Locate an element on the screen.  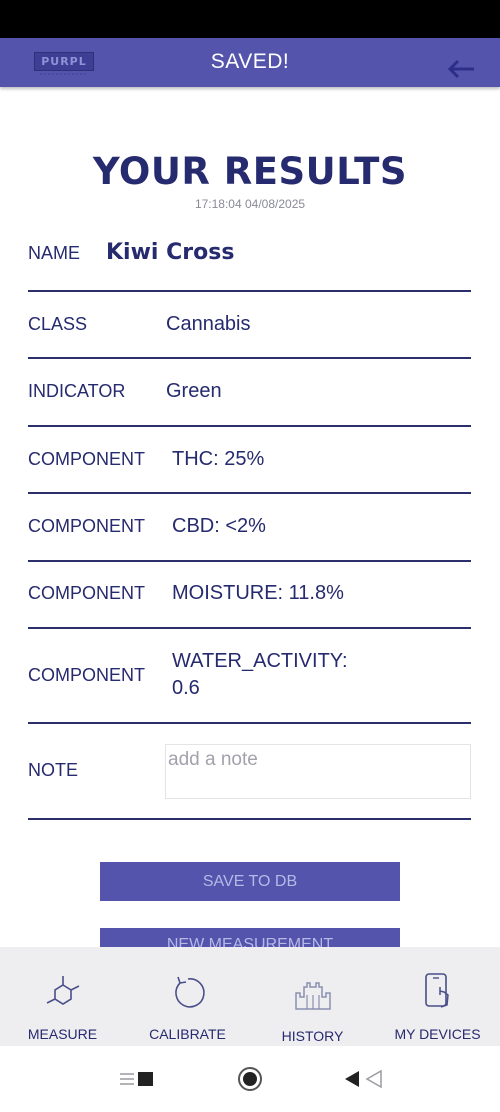
component-value-cbd: CBD: <2% is located at coordinates (219, 526).